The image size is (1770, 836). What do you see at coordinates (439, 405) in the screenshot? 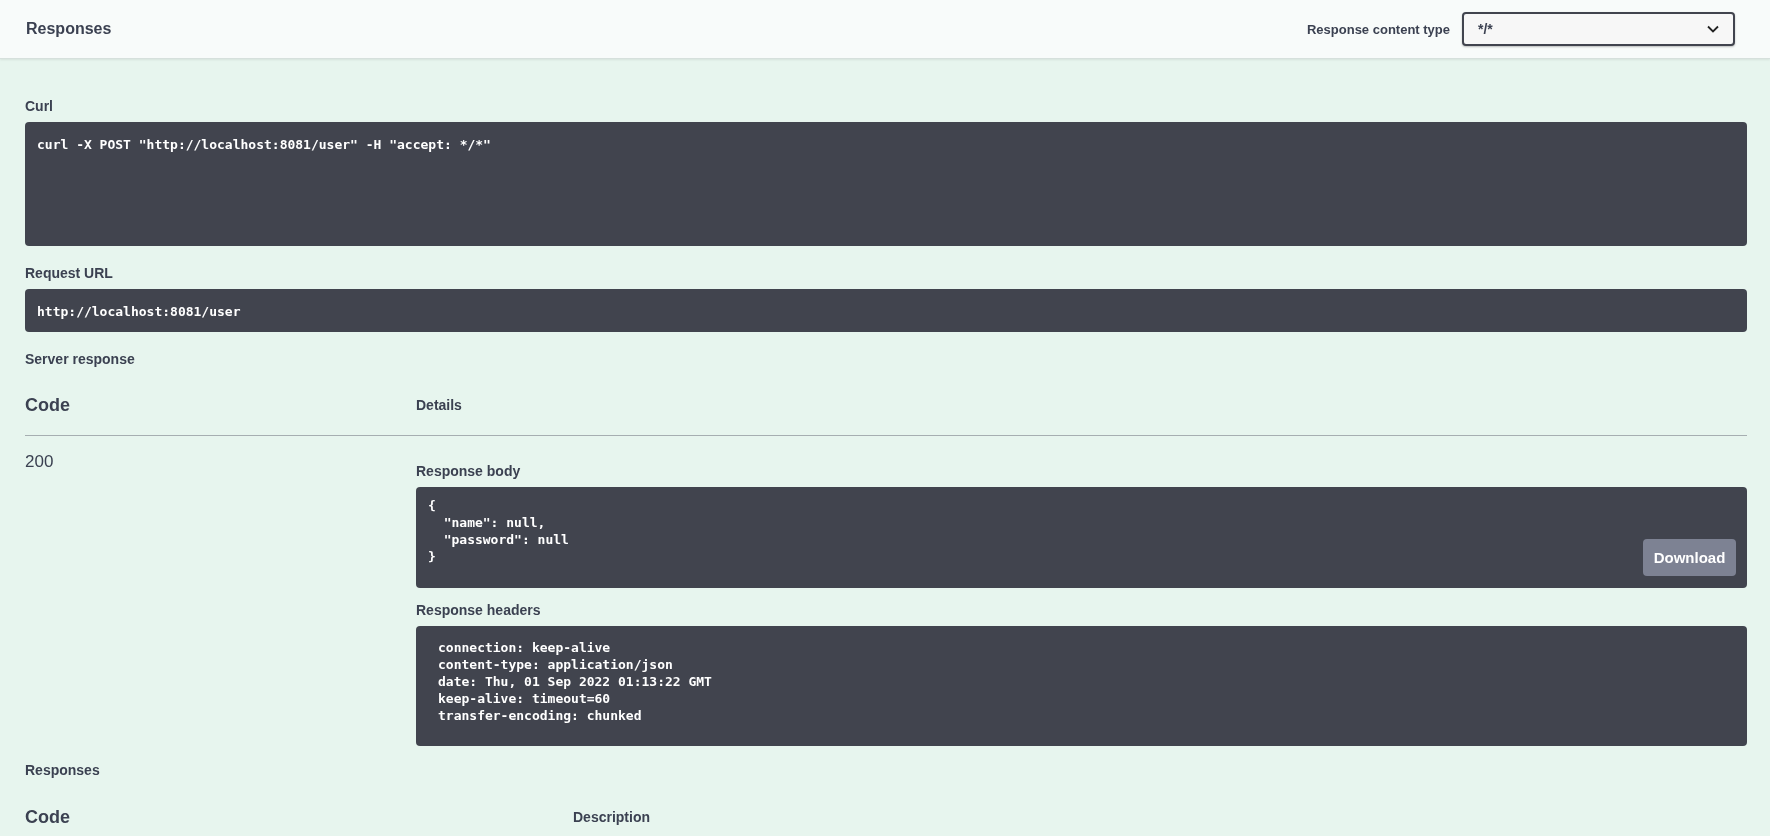
I see `column-header: Details` at bounding box center [439, 405].